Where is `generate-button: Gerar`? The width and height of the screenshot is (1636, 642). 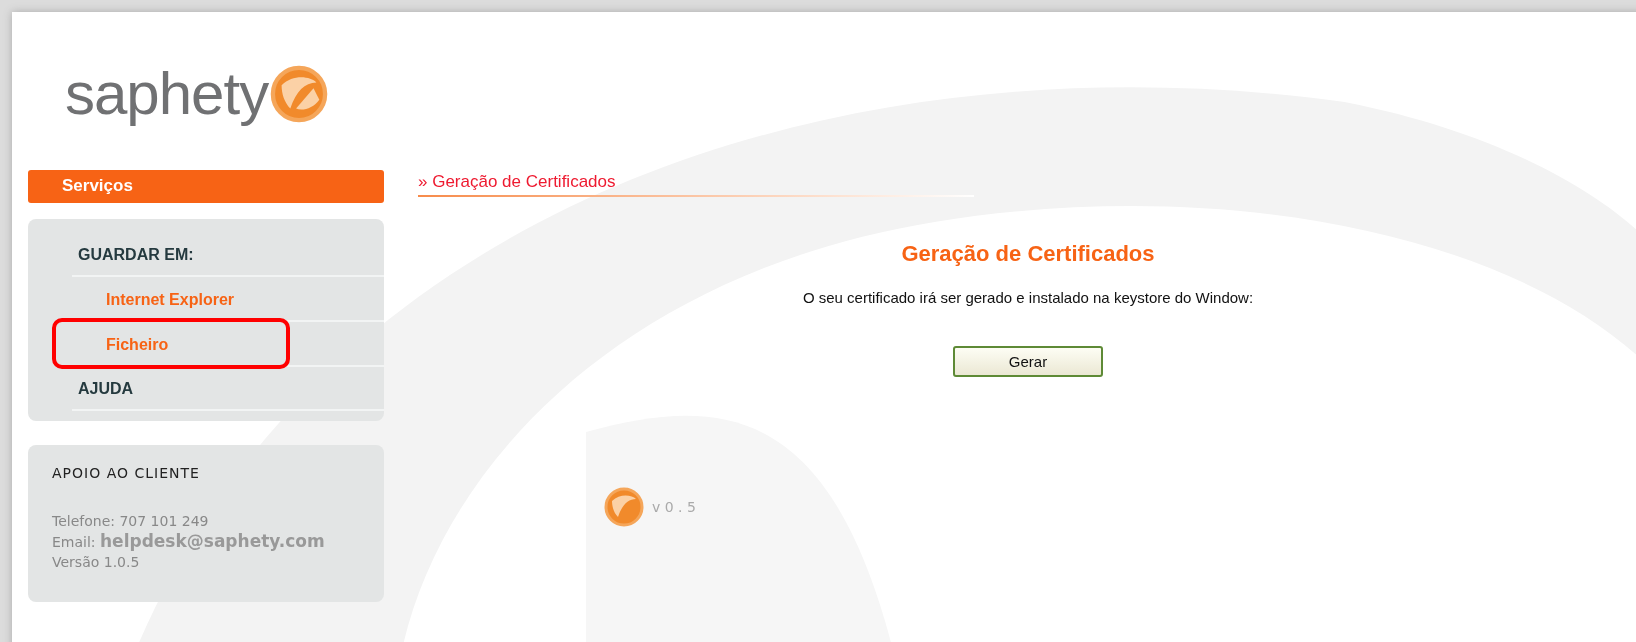
generate-button: Gerar is located at coordinates (1028, 361).